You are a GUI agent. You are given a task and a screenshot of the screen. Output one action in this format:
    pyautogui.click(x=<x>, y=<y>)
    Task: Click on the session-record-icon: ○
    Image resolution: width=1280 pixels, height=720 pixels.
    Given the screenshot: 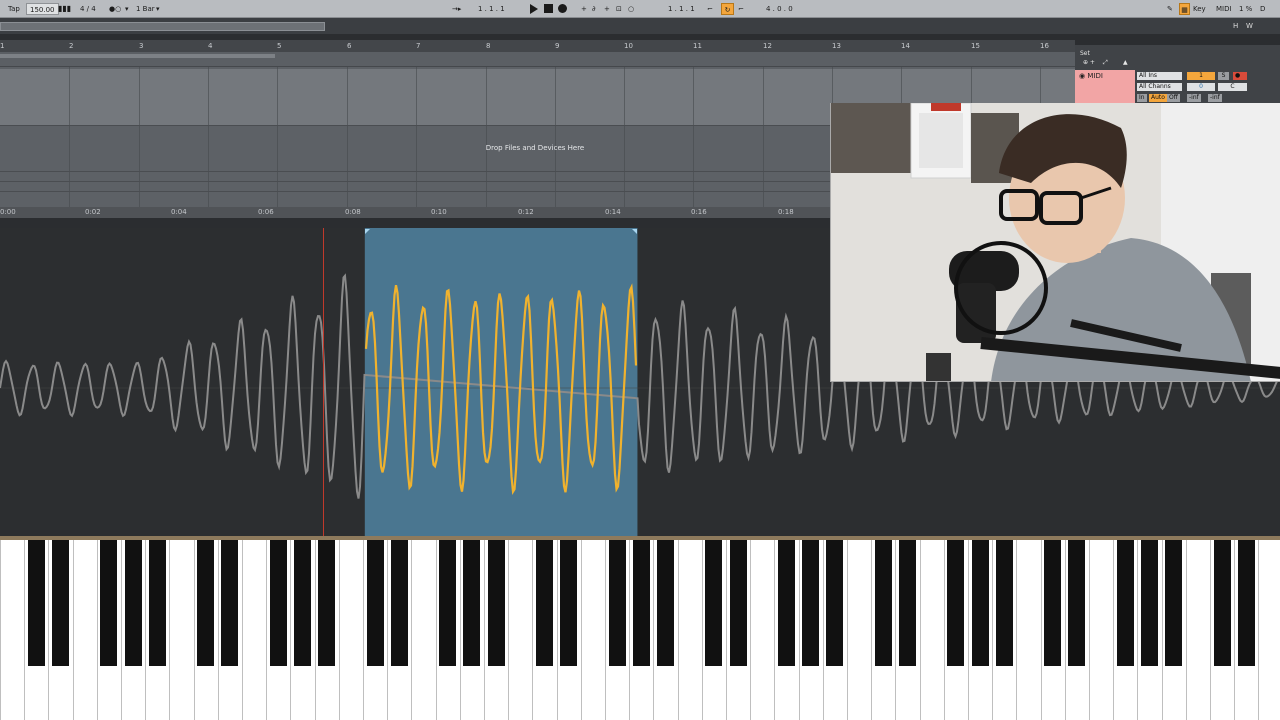 What is the action you would take?
    pyautogui.click(x=631, y=9)
    